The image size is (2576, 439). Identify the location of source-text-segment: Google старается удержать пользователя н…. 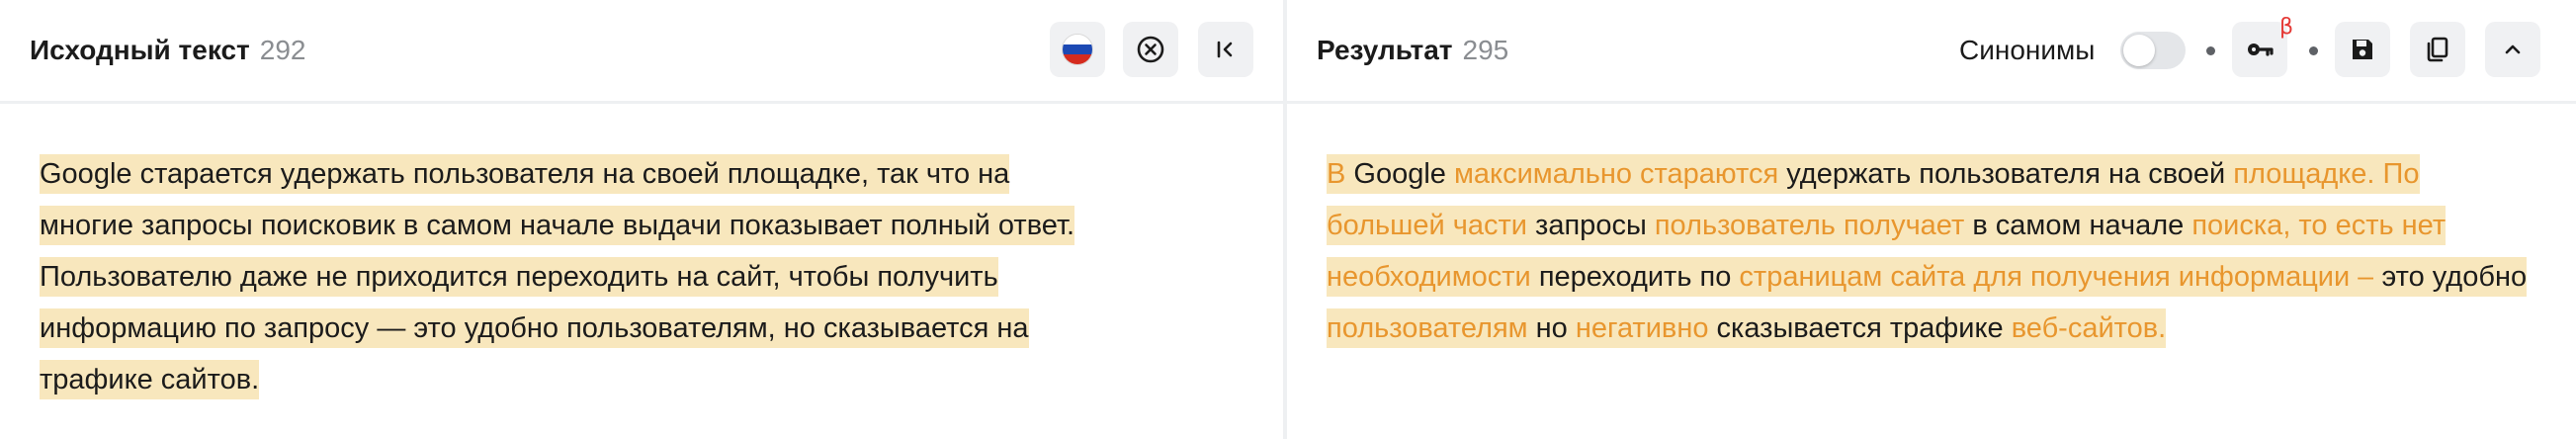
(525, 174).